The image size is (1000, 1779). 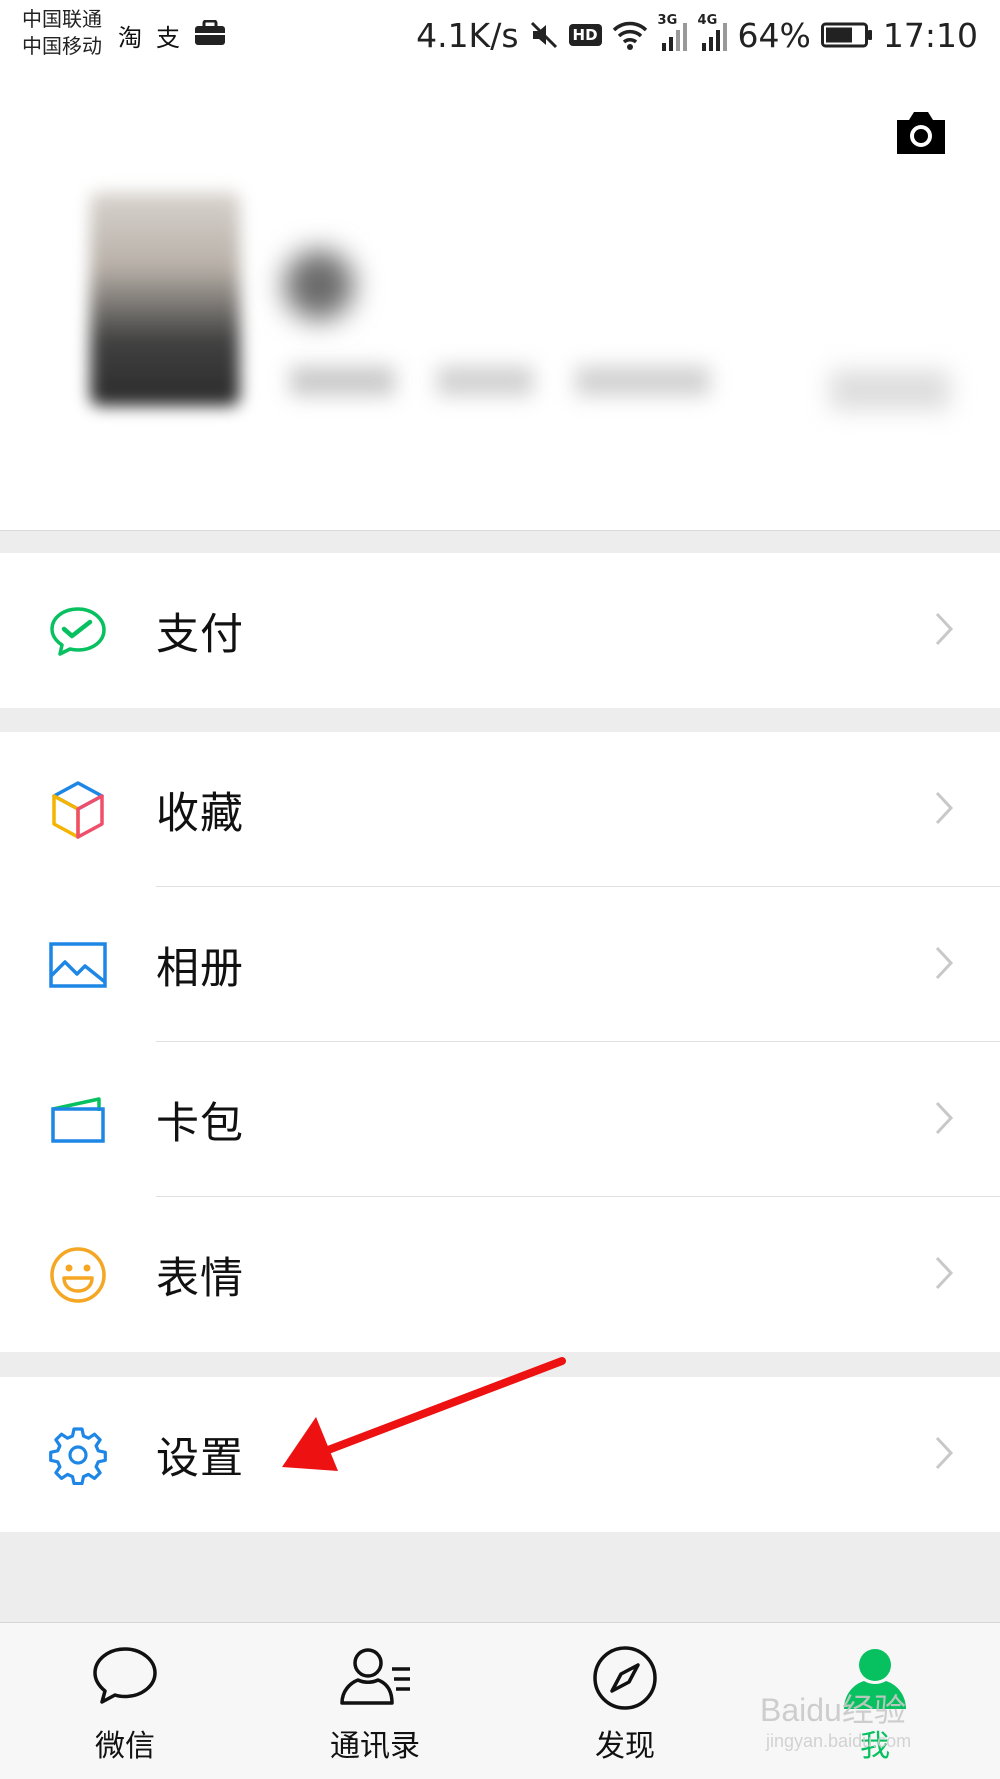 I want to click on status-bar: 中国联通 中国移动 淘 支 4.1K/s HD 3G 4G 64% 17:10, so click(x=500, y=35).